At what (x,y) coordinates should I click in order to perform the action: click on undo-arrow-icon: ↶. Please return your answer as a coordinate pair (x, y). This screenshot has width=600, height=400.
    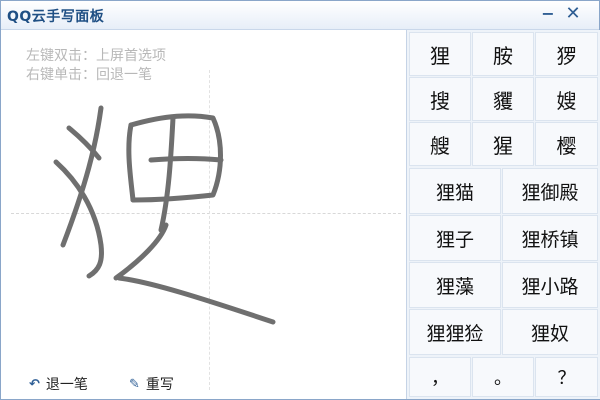
    Looking at the image, I should click on (34, 384).